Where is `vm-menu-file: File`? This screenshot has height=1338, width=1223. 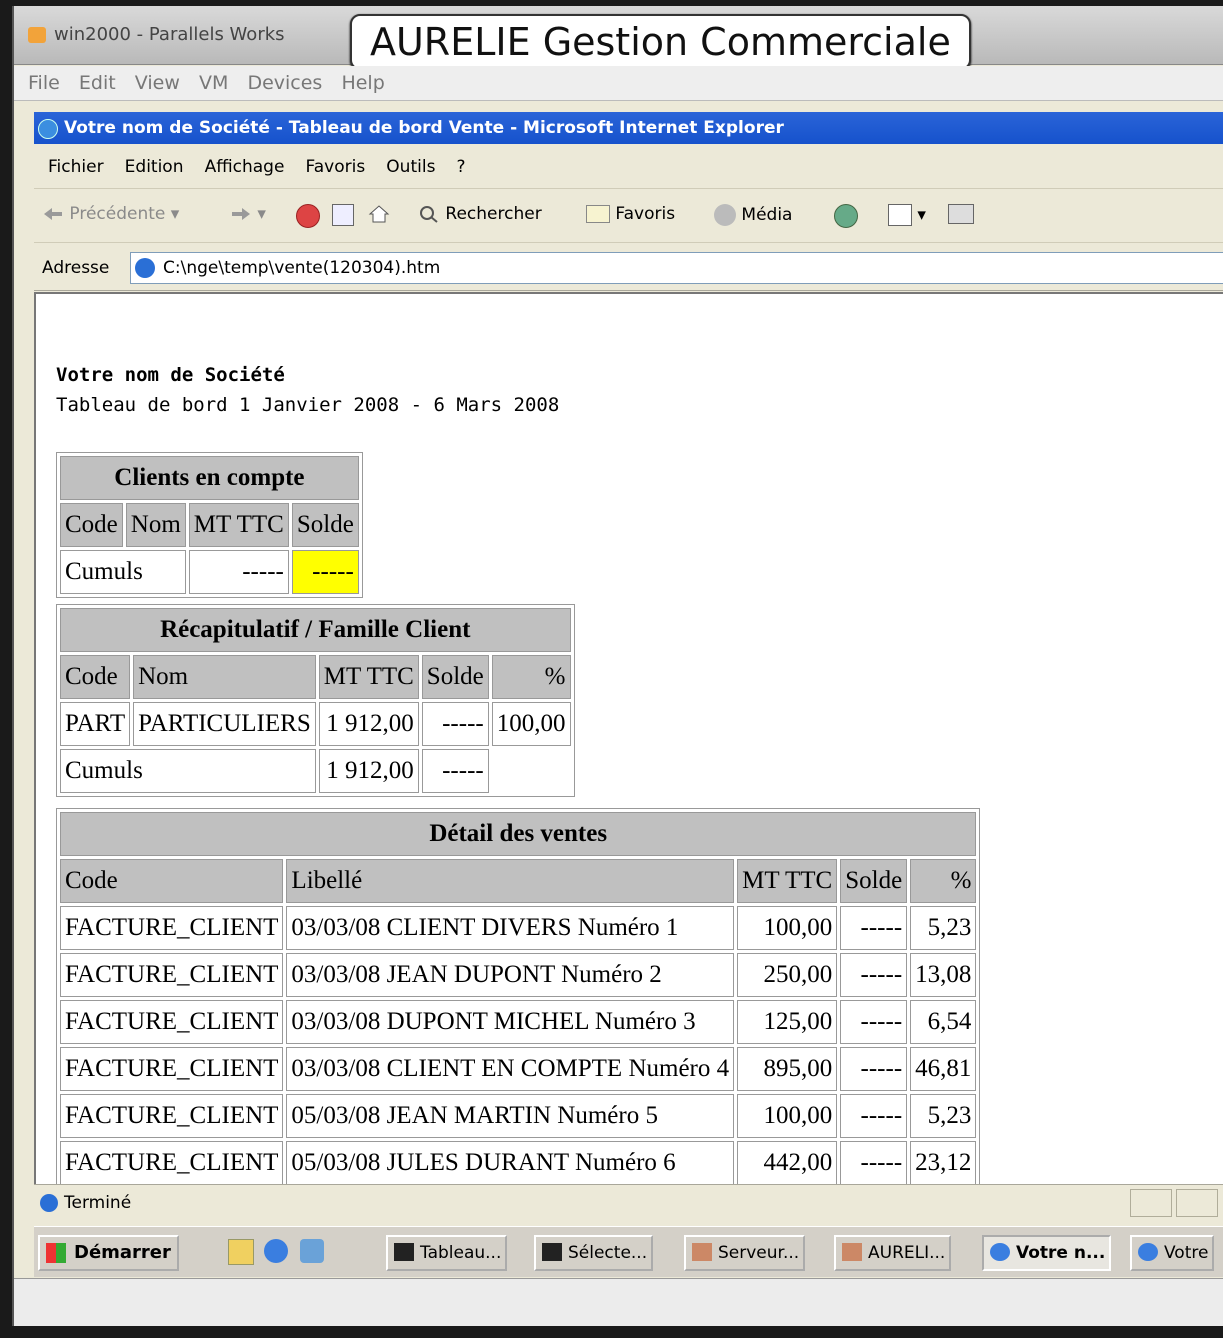
vm-menu-file: File is located at coordinates (44, 83).